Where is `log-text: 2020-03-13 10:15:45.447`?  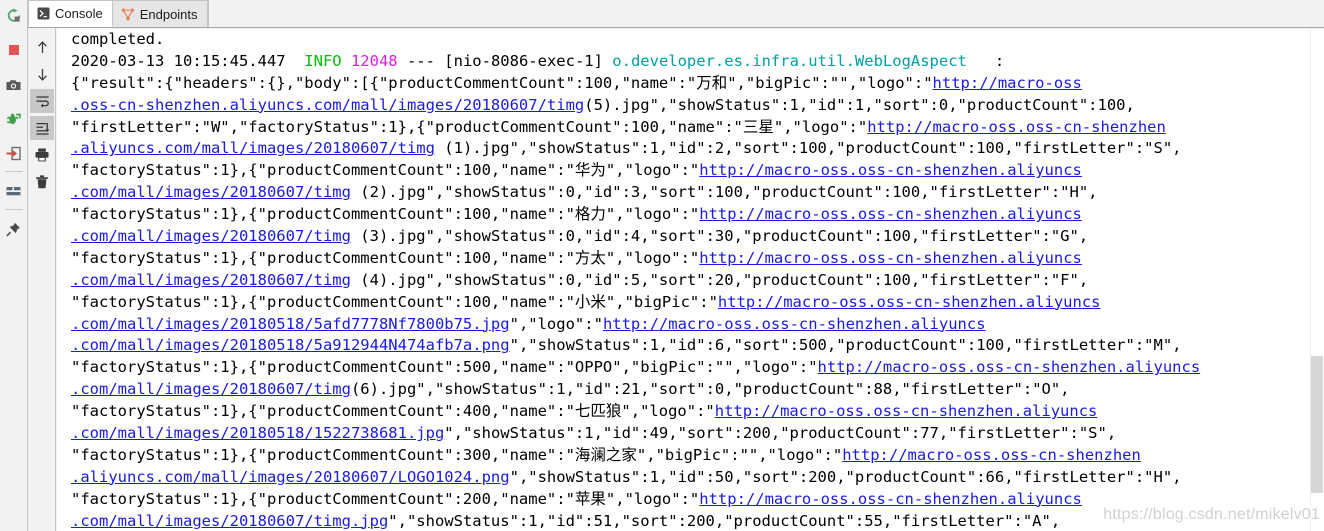 log-text: 2020-03-13 10:15:45.447 is located at coordinates (188, 60).